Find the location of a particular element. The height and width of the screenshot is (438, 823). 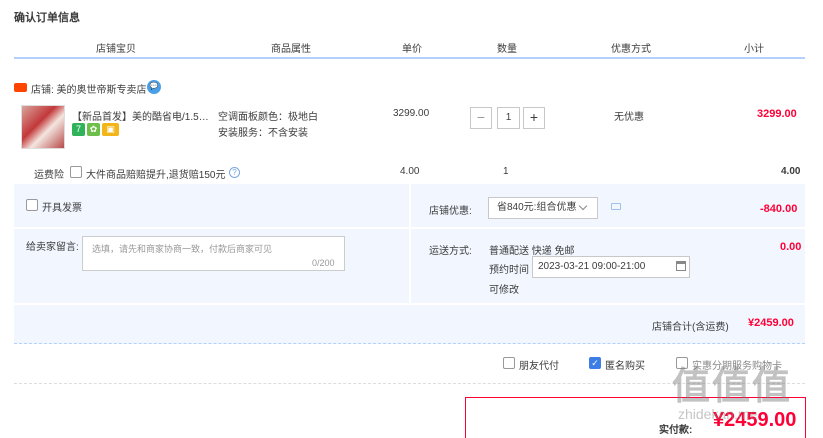

watermark-url: zhidekan.me is located at coordinates (718, 414).